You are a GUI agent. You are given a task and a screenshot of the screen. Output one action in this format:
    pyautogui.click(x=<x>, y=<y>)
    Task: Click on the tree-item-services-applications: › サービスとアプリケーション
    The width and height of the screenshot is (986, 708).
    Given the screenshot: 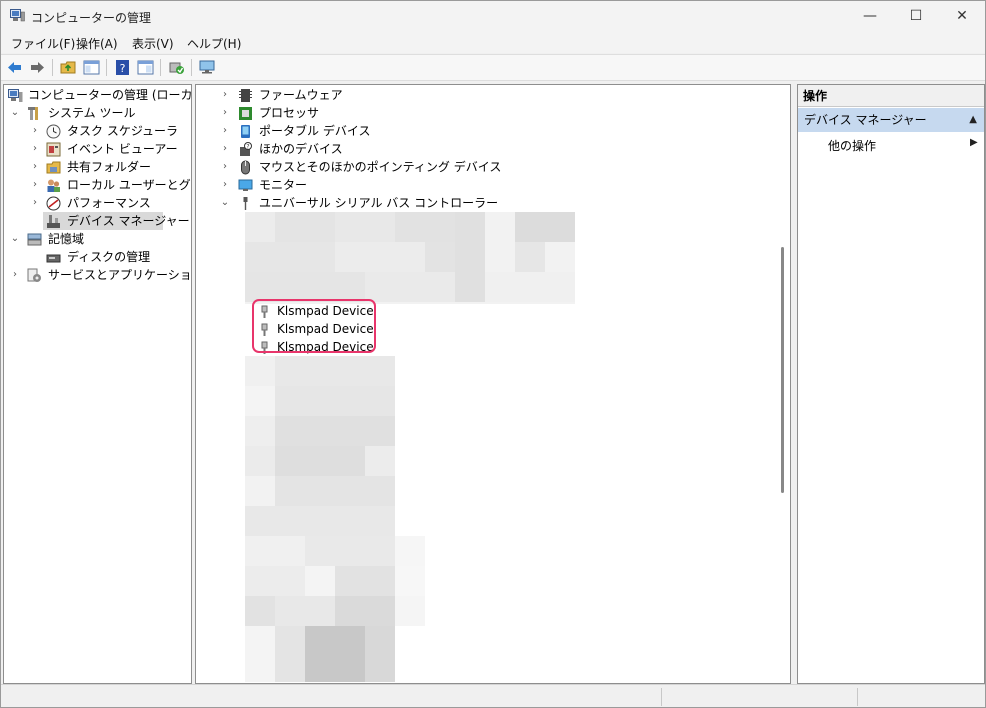 What is the action you would take?
    pyautogui.click(x=99, y=275)
    